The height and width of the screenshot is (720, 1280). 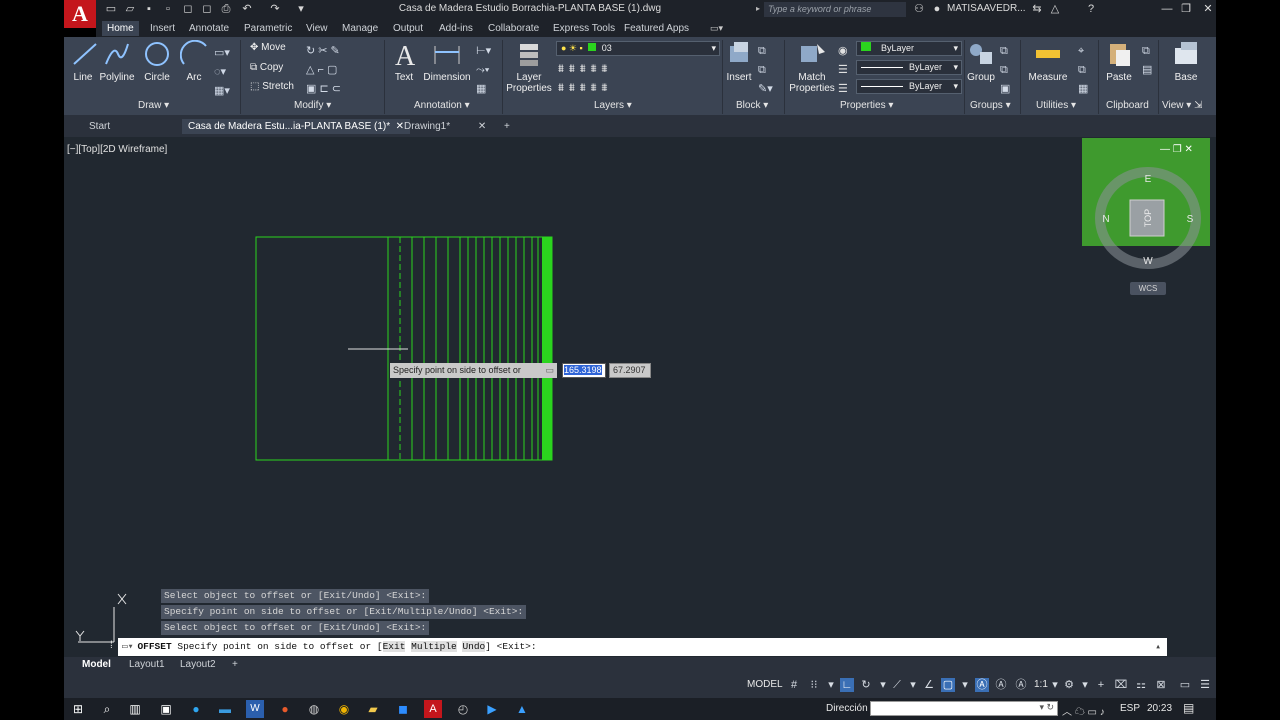 What do you see at coordinates (442, 105) in the screenshot?
I see `annotation-panel-title: Annotation ▾` at bounding box center [442, 105].